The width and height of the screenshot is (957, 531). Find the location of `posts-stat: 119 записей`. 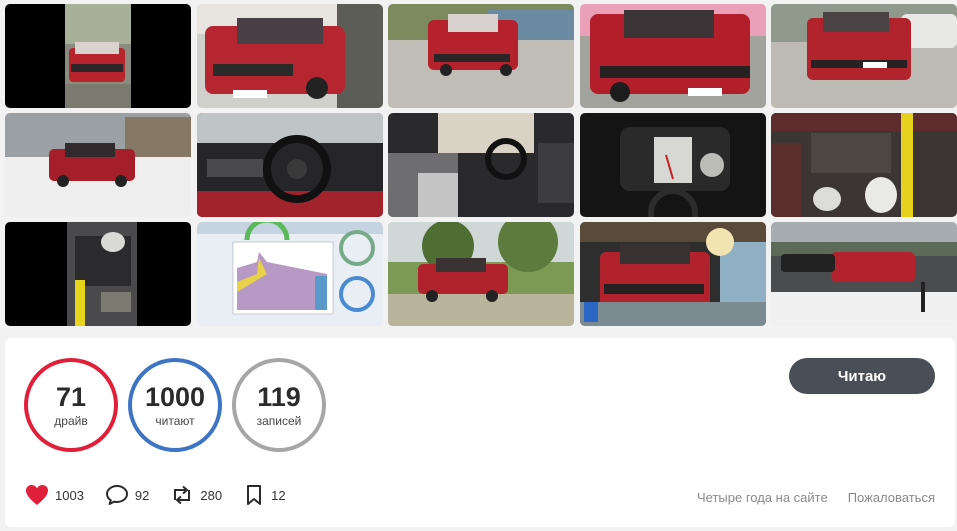

posts-stat: 119 записей is located at coordinates (279, 405).